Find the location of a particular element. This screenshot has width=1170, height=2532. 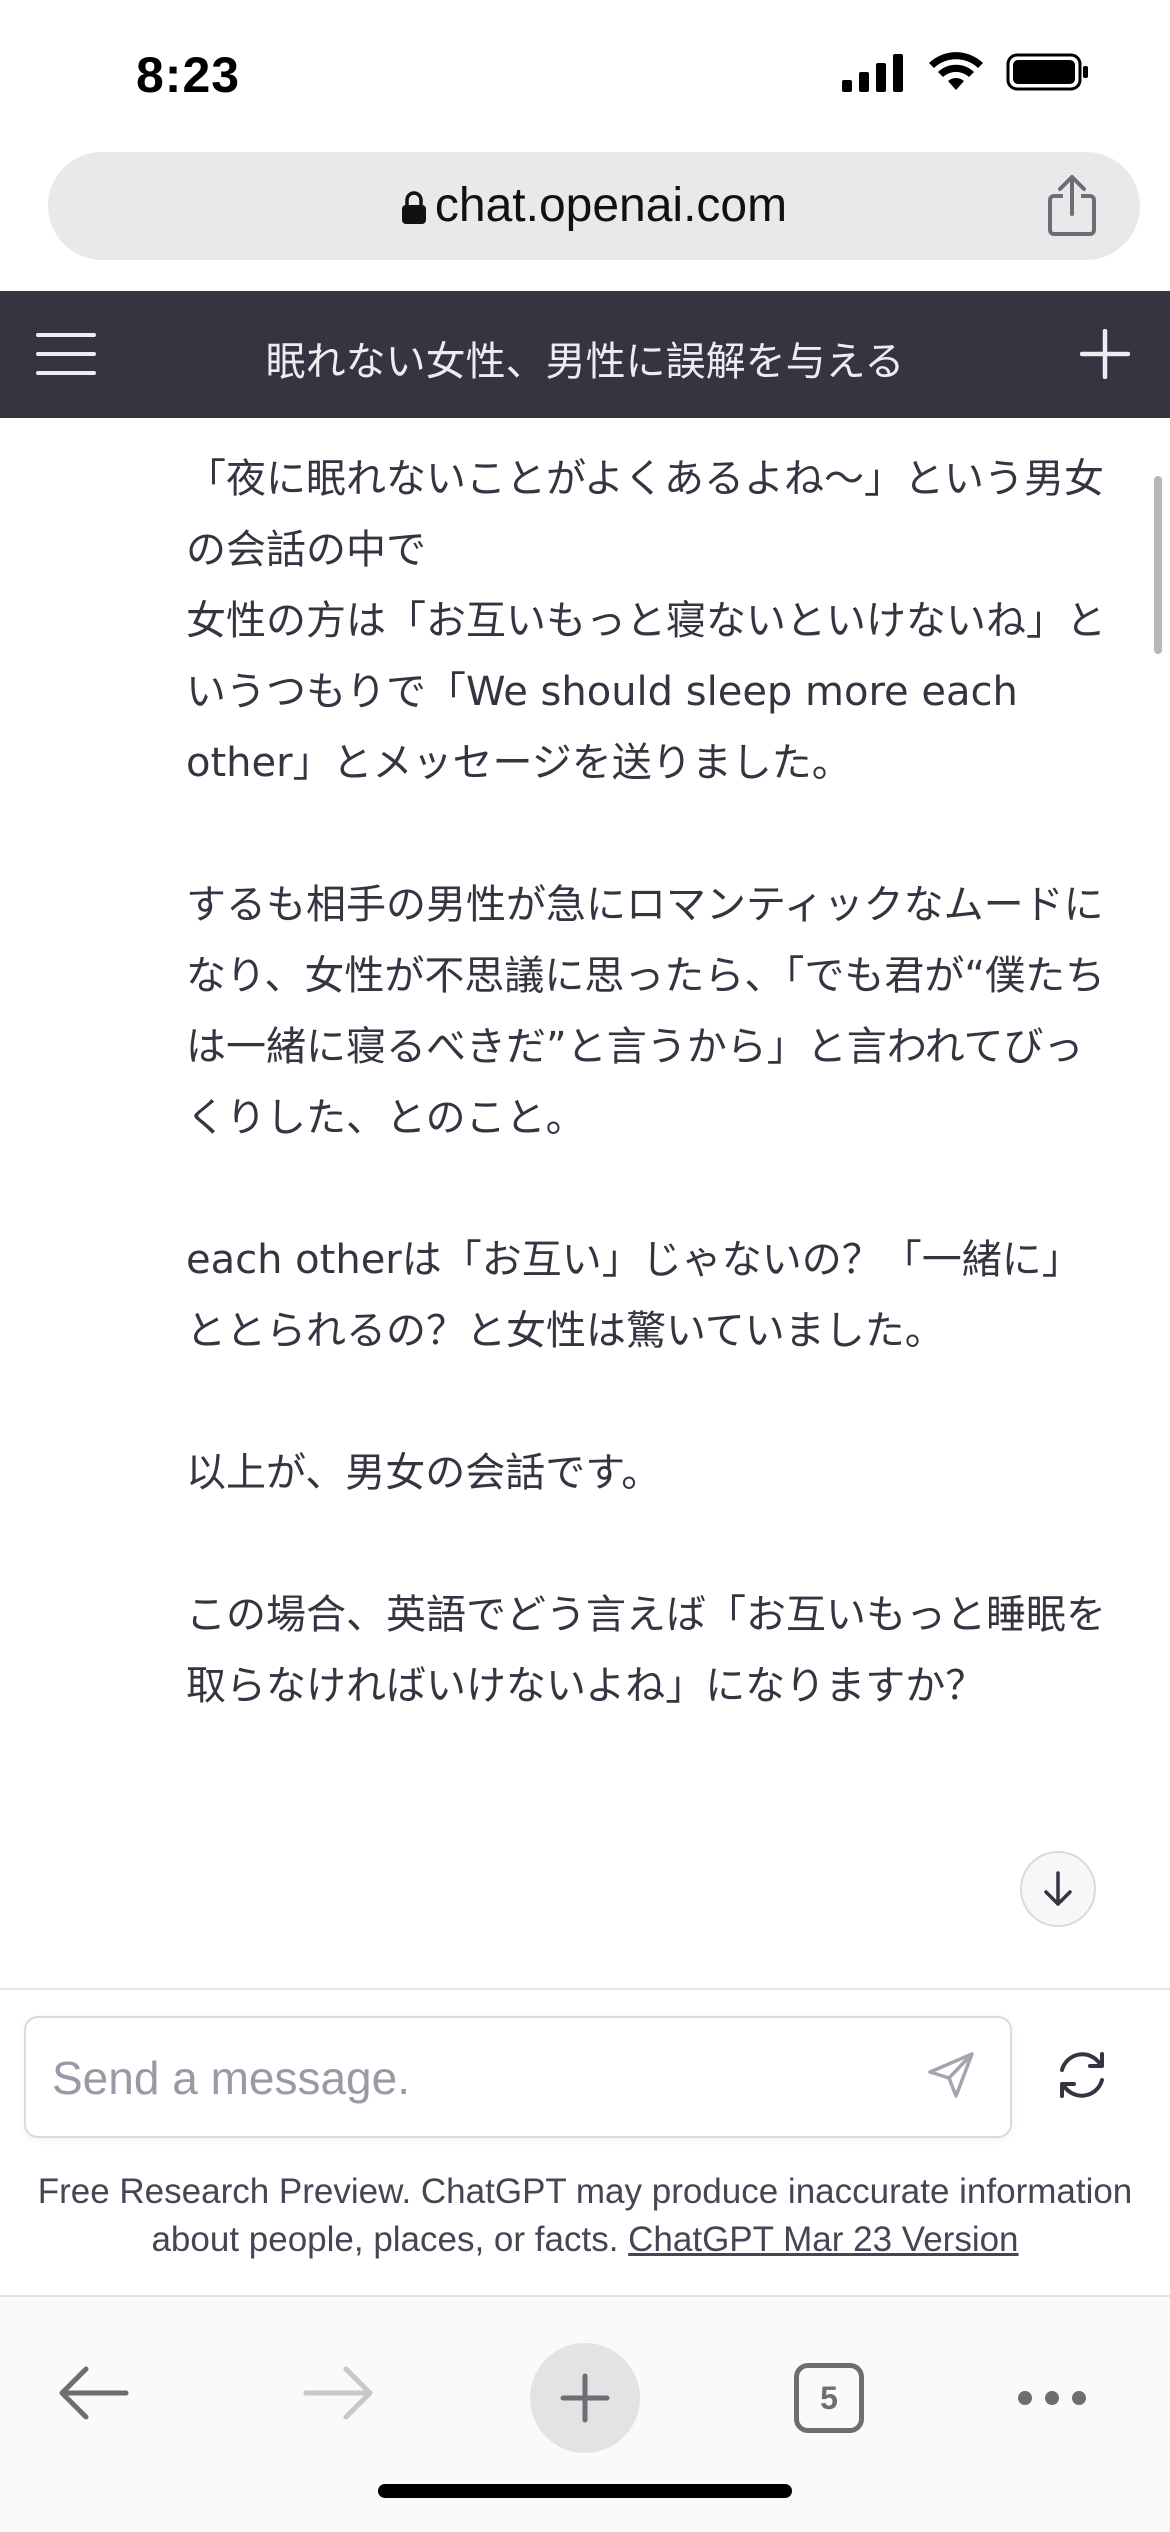

lock-icon is located at coordinates (413, 208).